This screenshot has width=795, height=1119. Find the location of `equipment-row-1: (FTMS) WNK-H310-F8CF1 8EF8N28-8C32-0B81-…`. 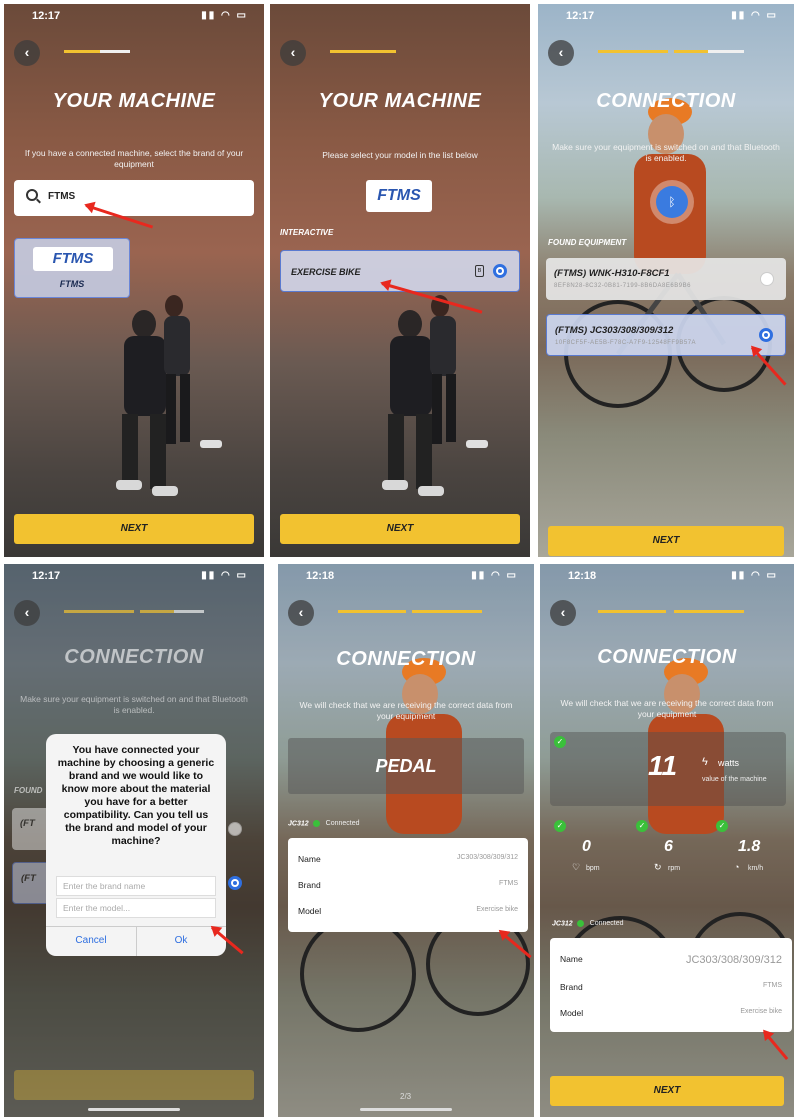

equipment-row-1: (FTMS) WNK-H310-F8CF1 8EF8N28-8C32-0B81-… is located at coordinates (666, 279).